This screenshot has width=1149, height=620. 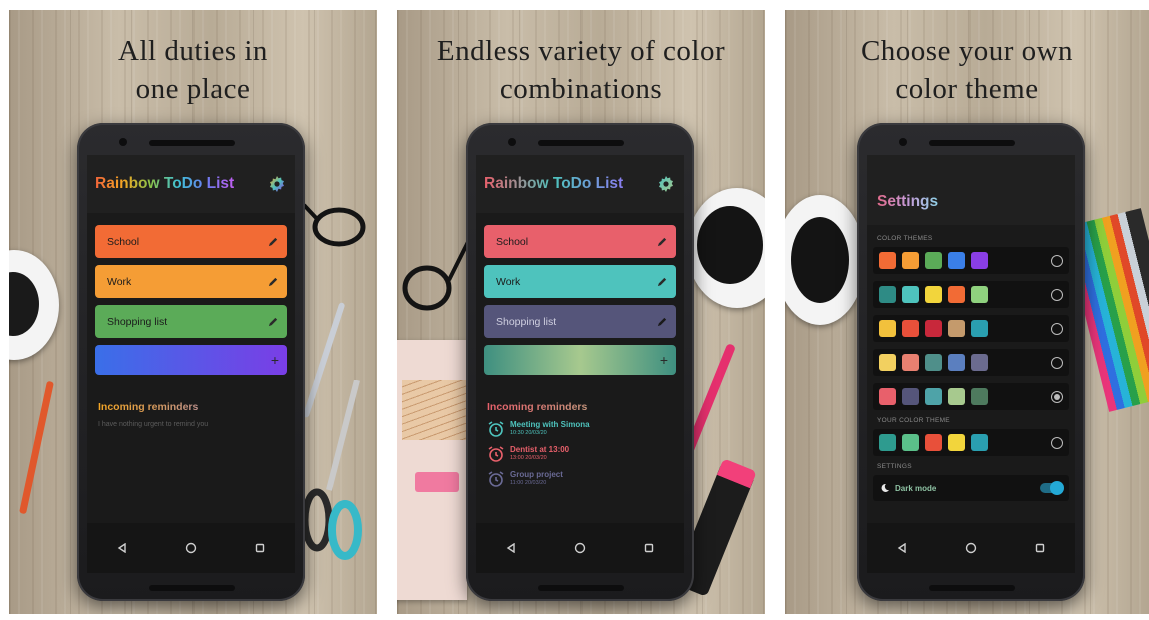 What do you see at coordinates (153, 424) in the screenshot?
I see `reminders-empty-text: I have nothing urgent to remind you` at bounding box center [153, 424].